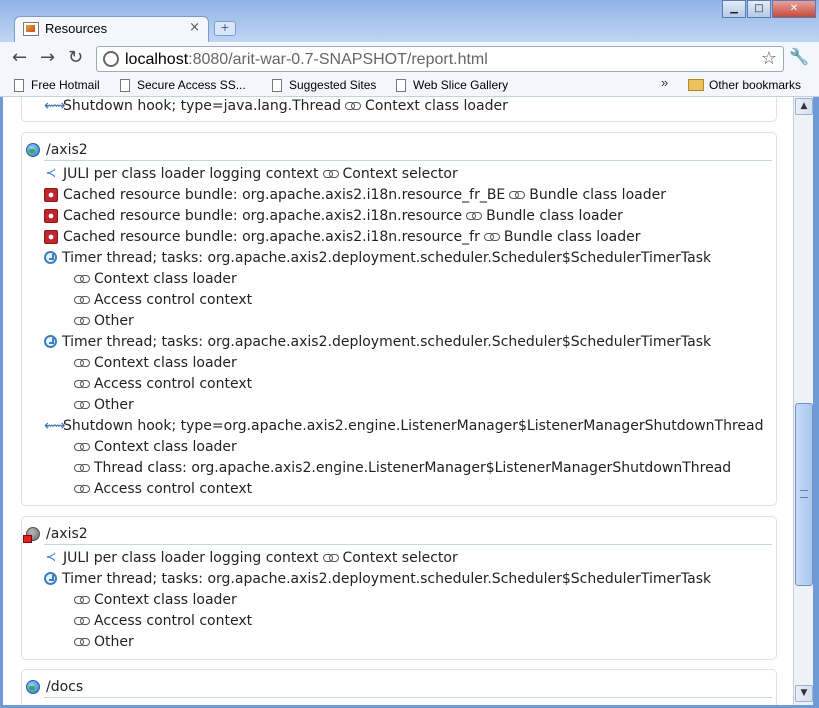  Describe the element at coordinates (111, 29) in the screenshot. I see `tab-resources: Resources ×` at that location.